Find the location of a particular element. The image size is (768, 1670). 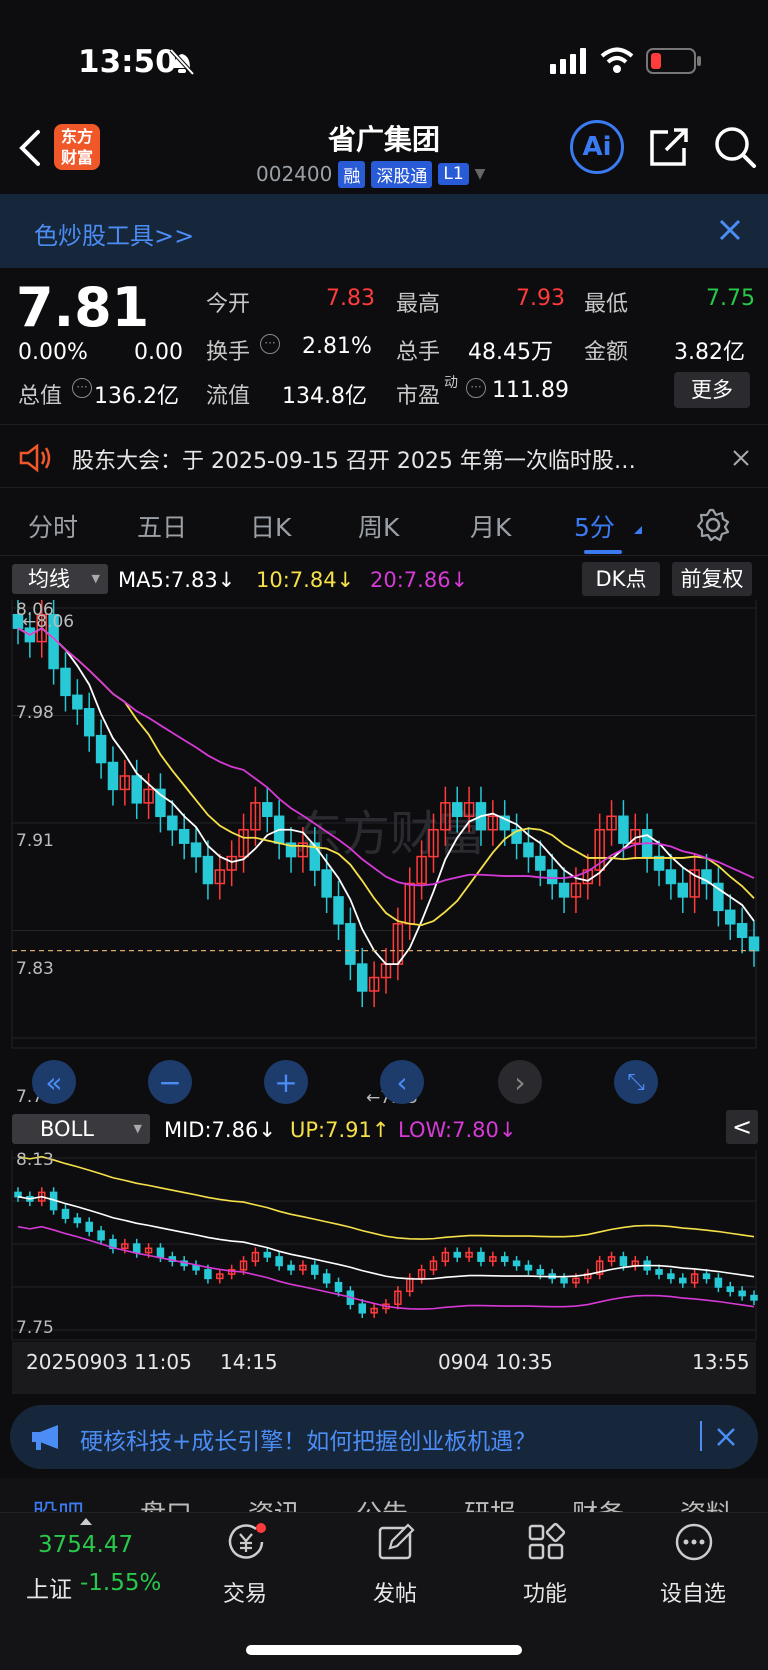

wifi-icon is located at coordinates (617, 60).